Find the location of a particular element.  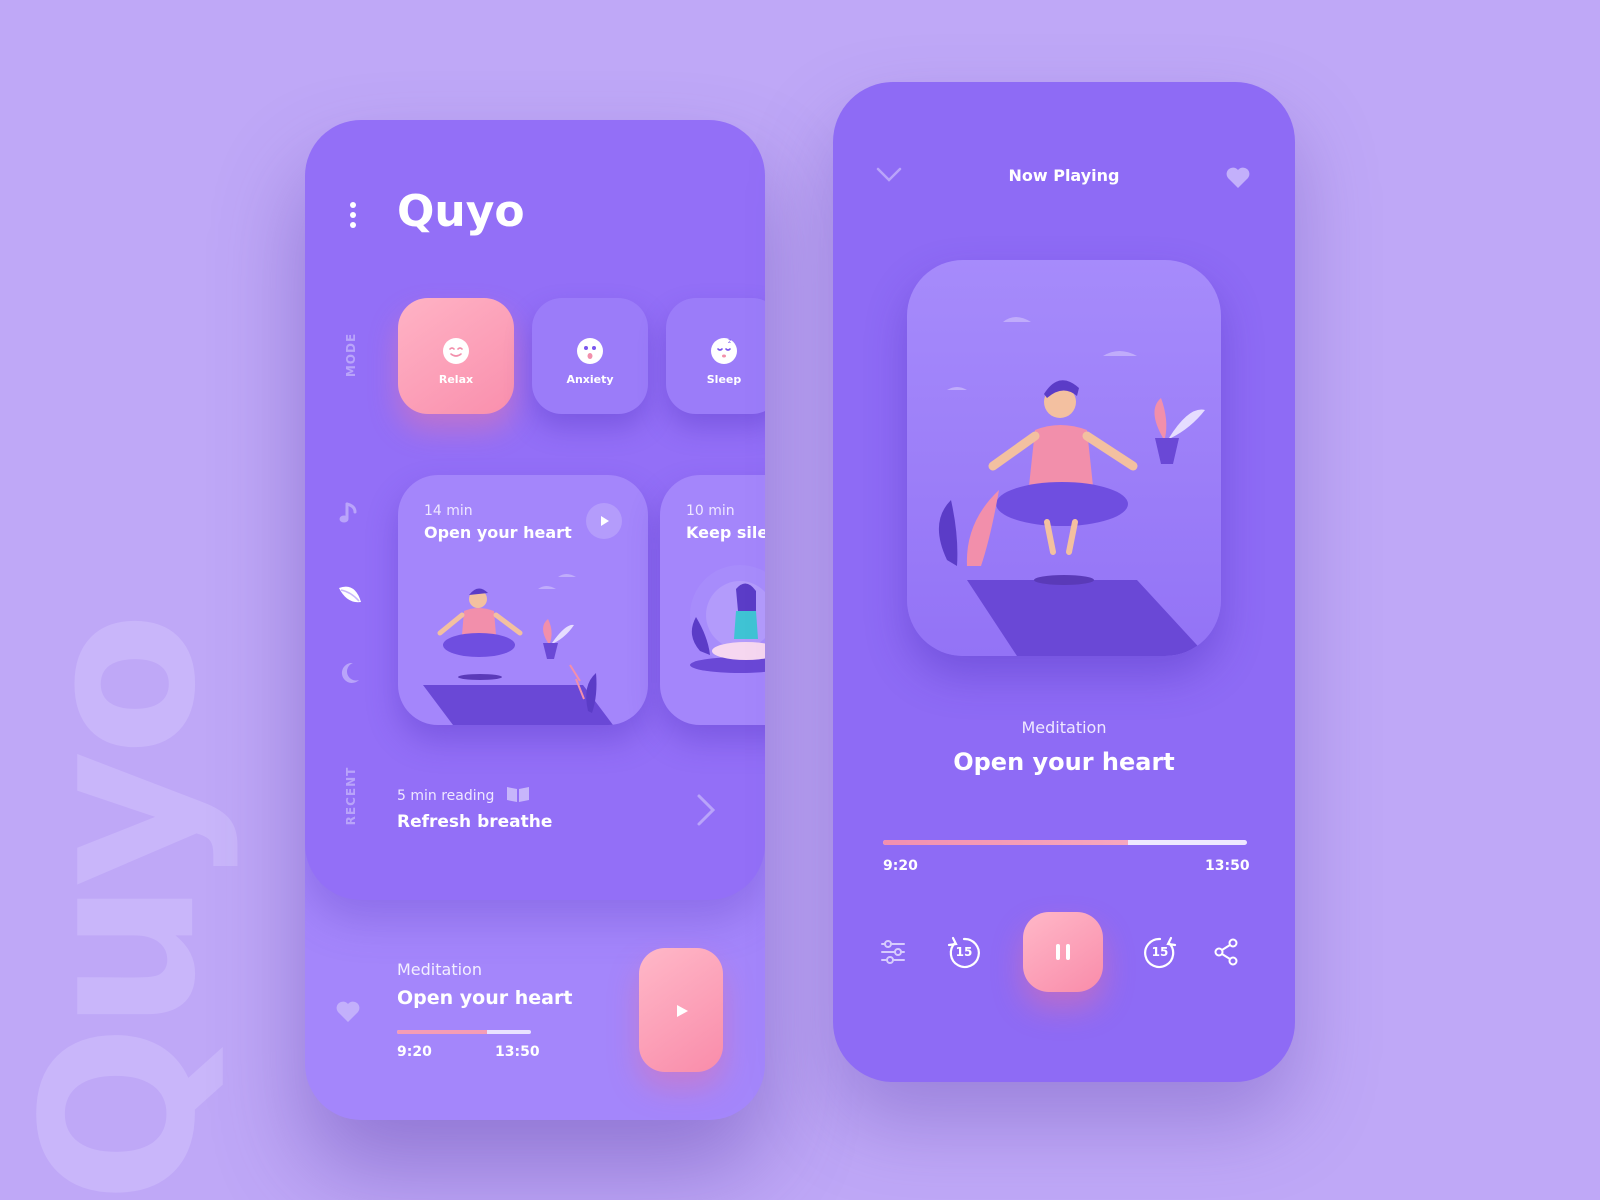

elapsed-time: 9:20 is located at coordinates (900, 866).